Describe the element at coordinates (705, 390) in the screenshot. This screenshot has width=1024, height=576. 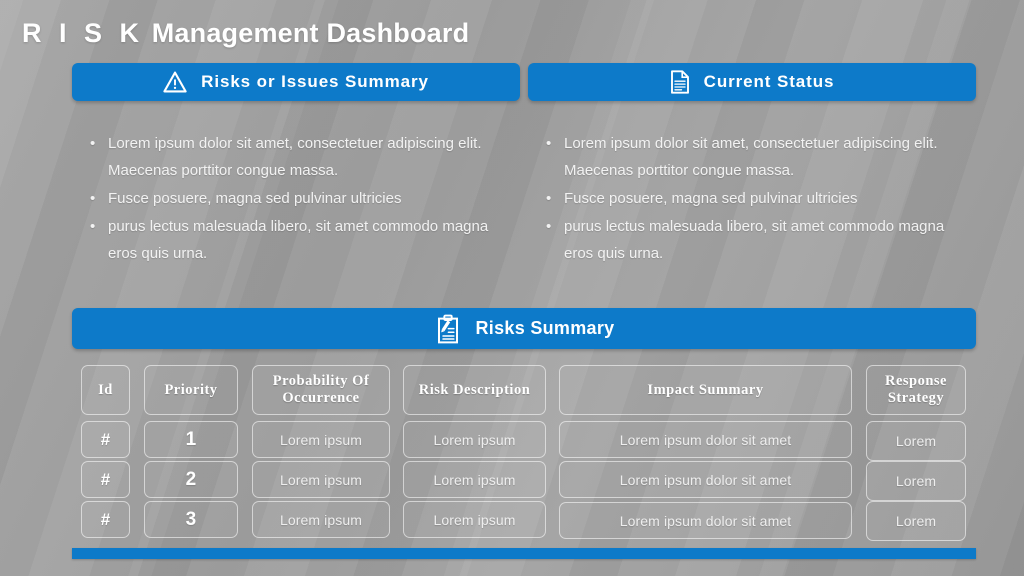
I see `table-header-impact-summary: Impact Summary` at that location.